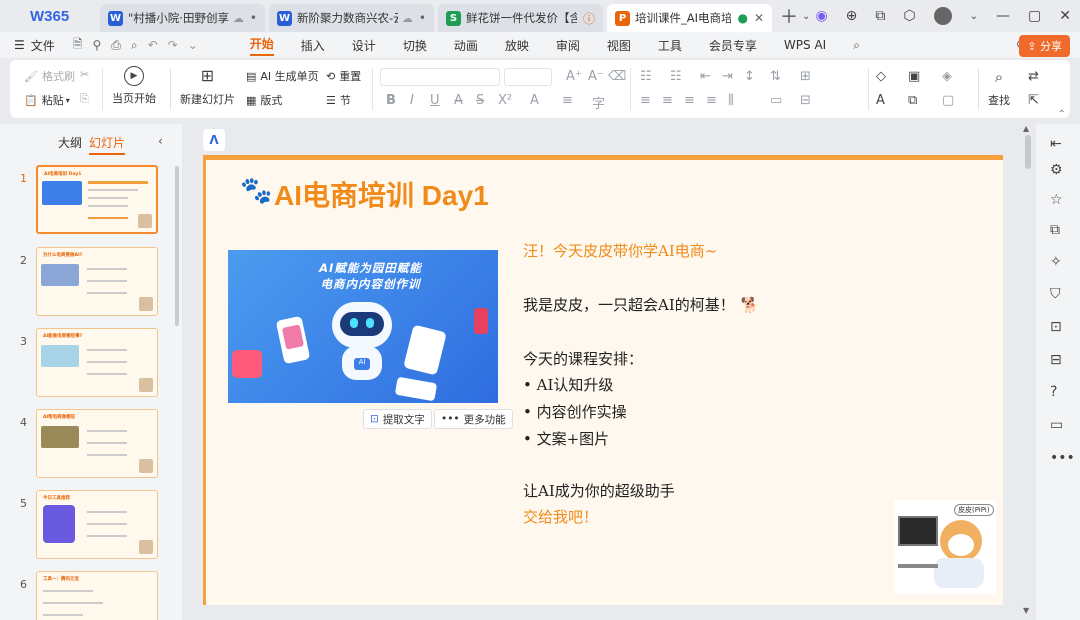 This screenshot has height=620, width=1080. I want to click on text-direction-icon: ⇅, so click(775, 76).